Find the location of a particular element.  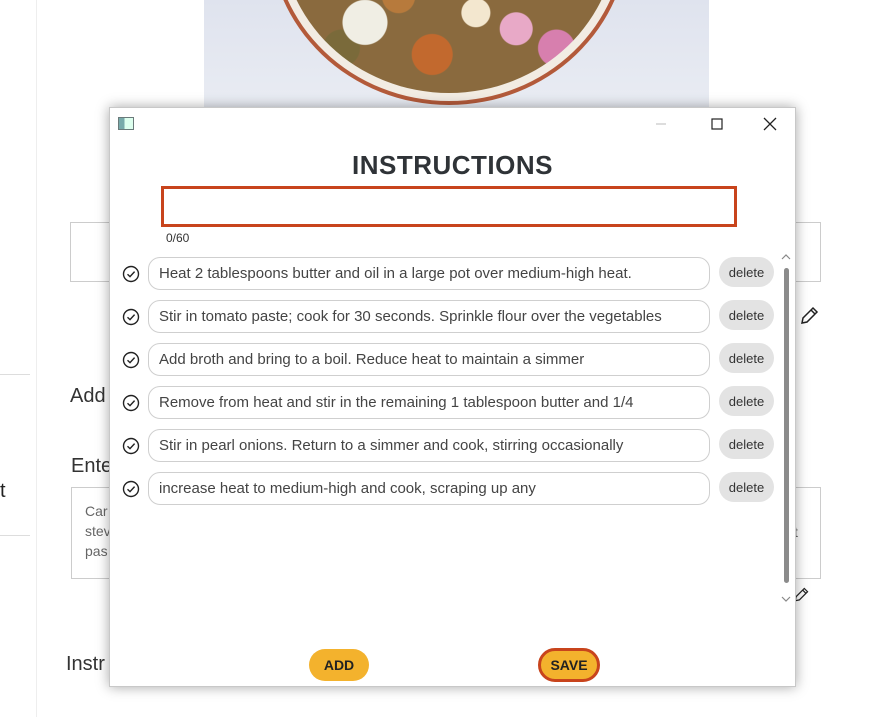

recipe-image is located at coordinates (456, 54).